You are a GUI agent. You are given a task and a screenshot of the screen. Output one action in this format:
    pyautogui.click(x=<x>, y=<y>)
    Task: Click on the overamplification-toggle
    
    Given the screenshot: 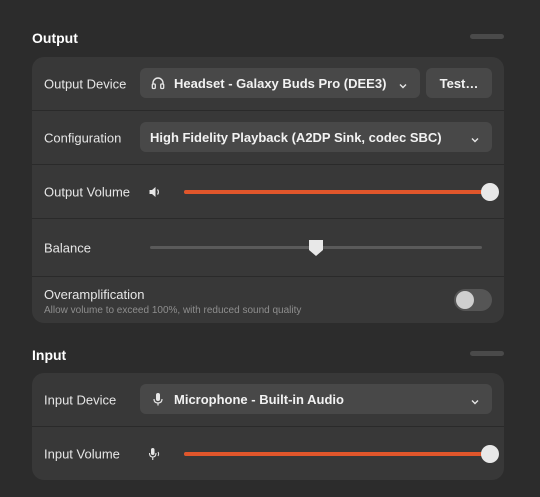 What is the action you would take?
    pyautogui.click(x=473, y=300)
    